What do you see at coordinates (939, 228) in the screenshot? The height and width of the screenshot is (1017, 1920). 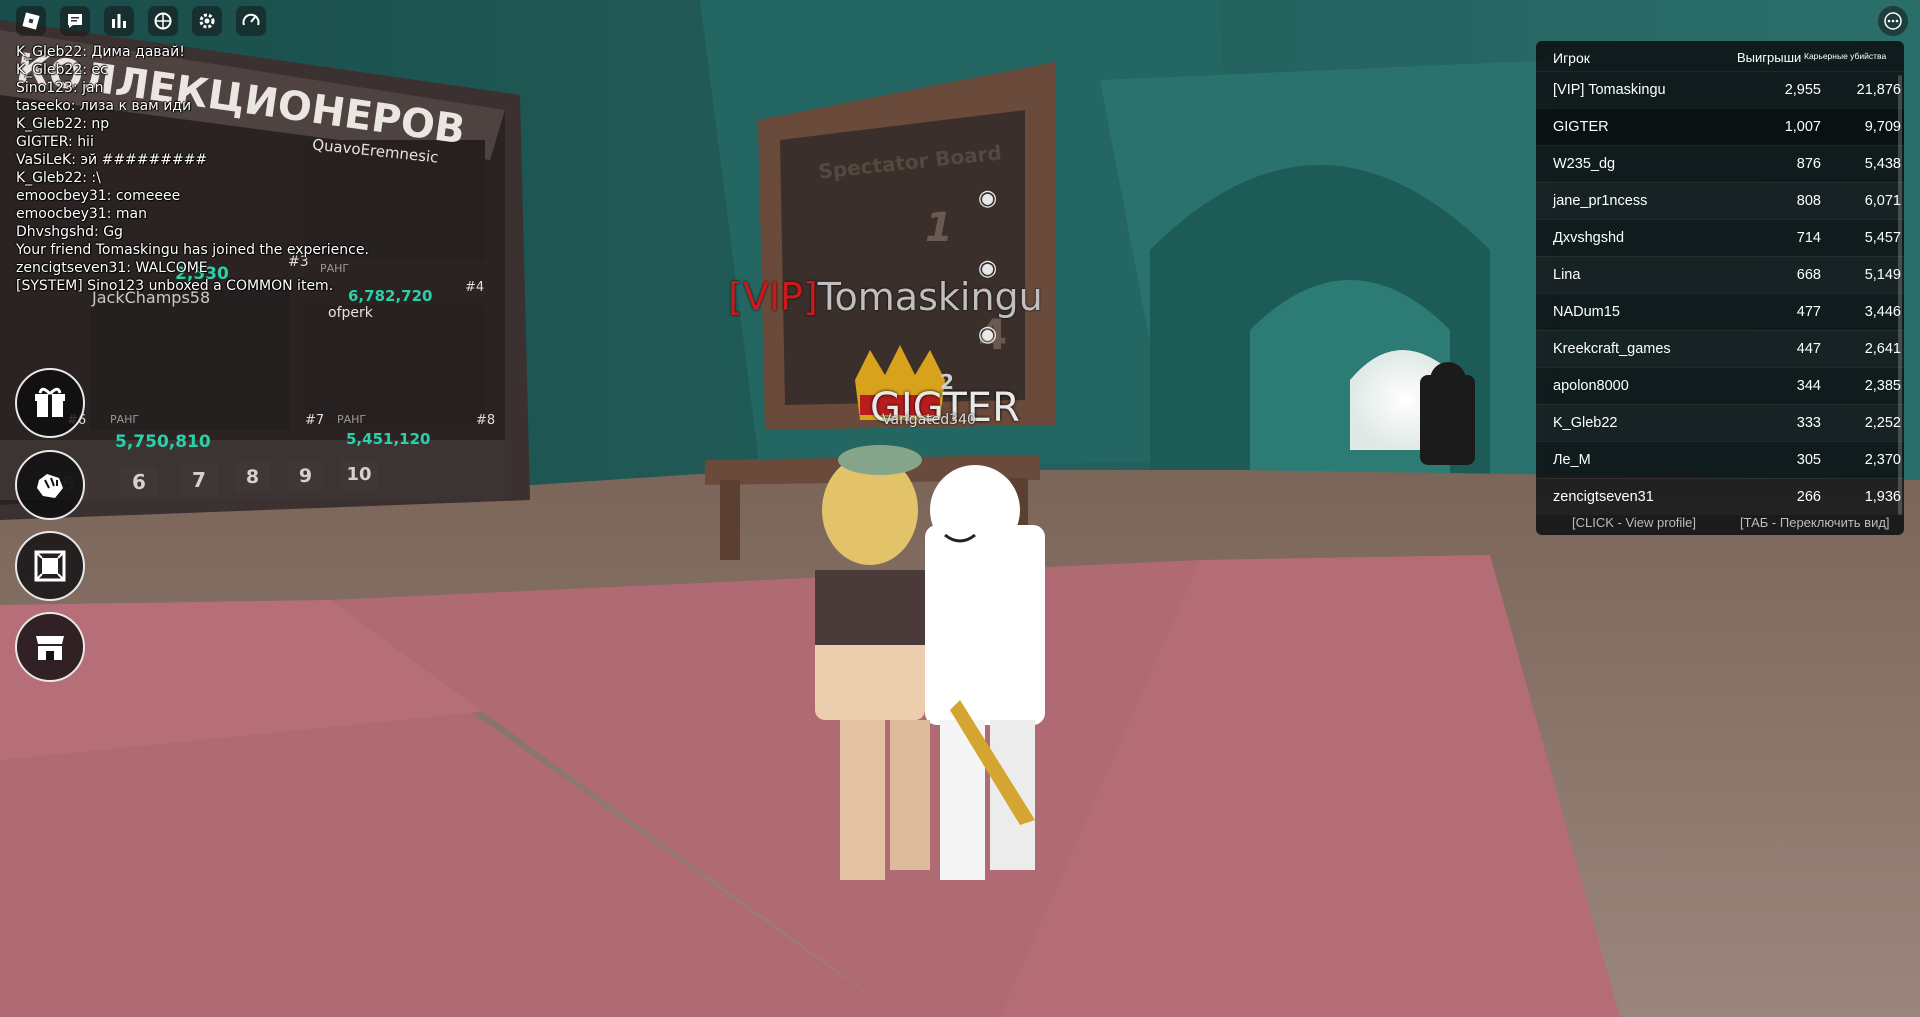 I see `spectator-number-1: 1` at bounding box center [939, 228].